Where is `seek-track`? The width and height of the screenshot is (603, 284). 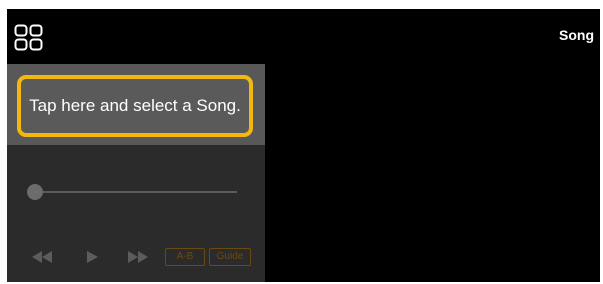
seek-track is located at coordinates (132, 192).